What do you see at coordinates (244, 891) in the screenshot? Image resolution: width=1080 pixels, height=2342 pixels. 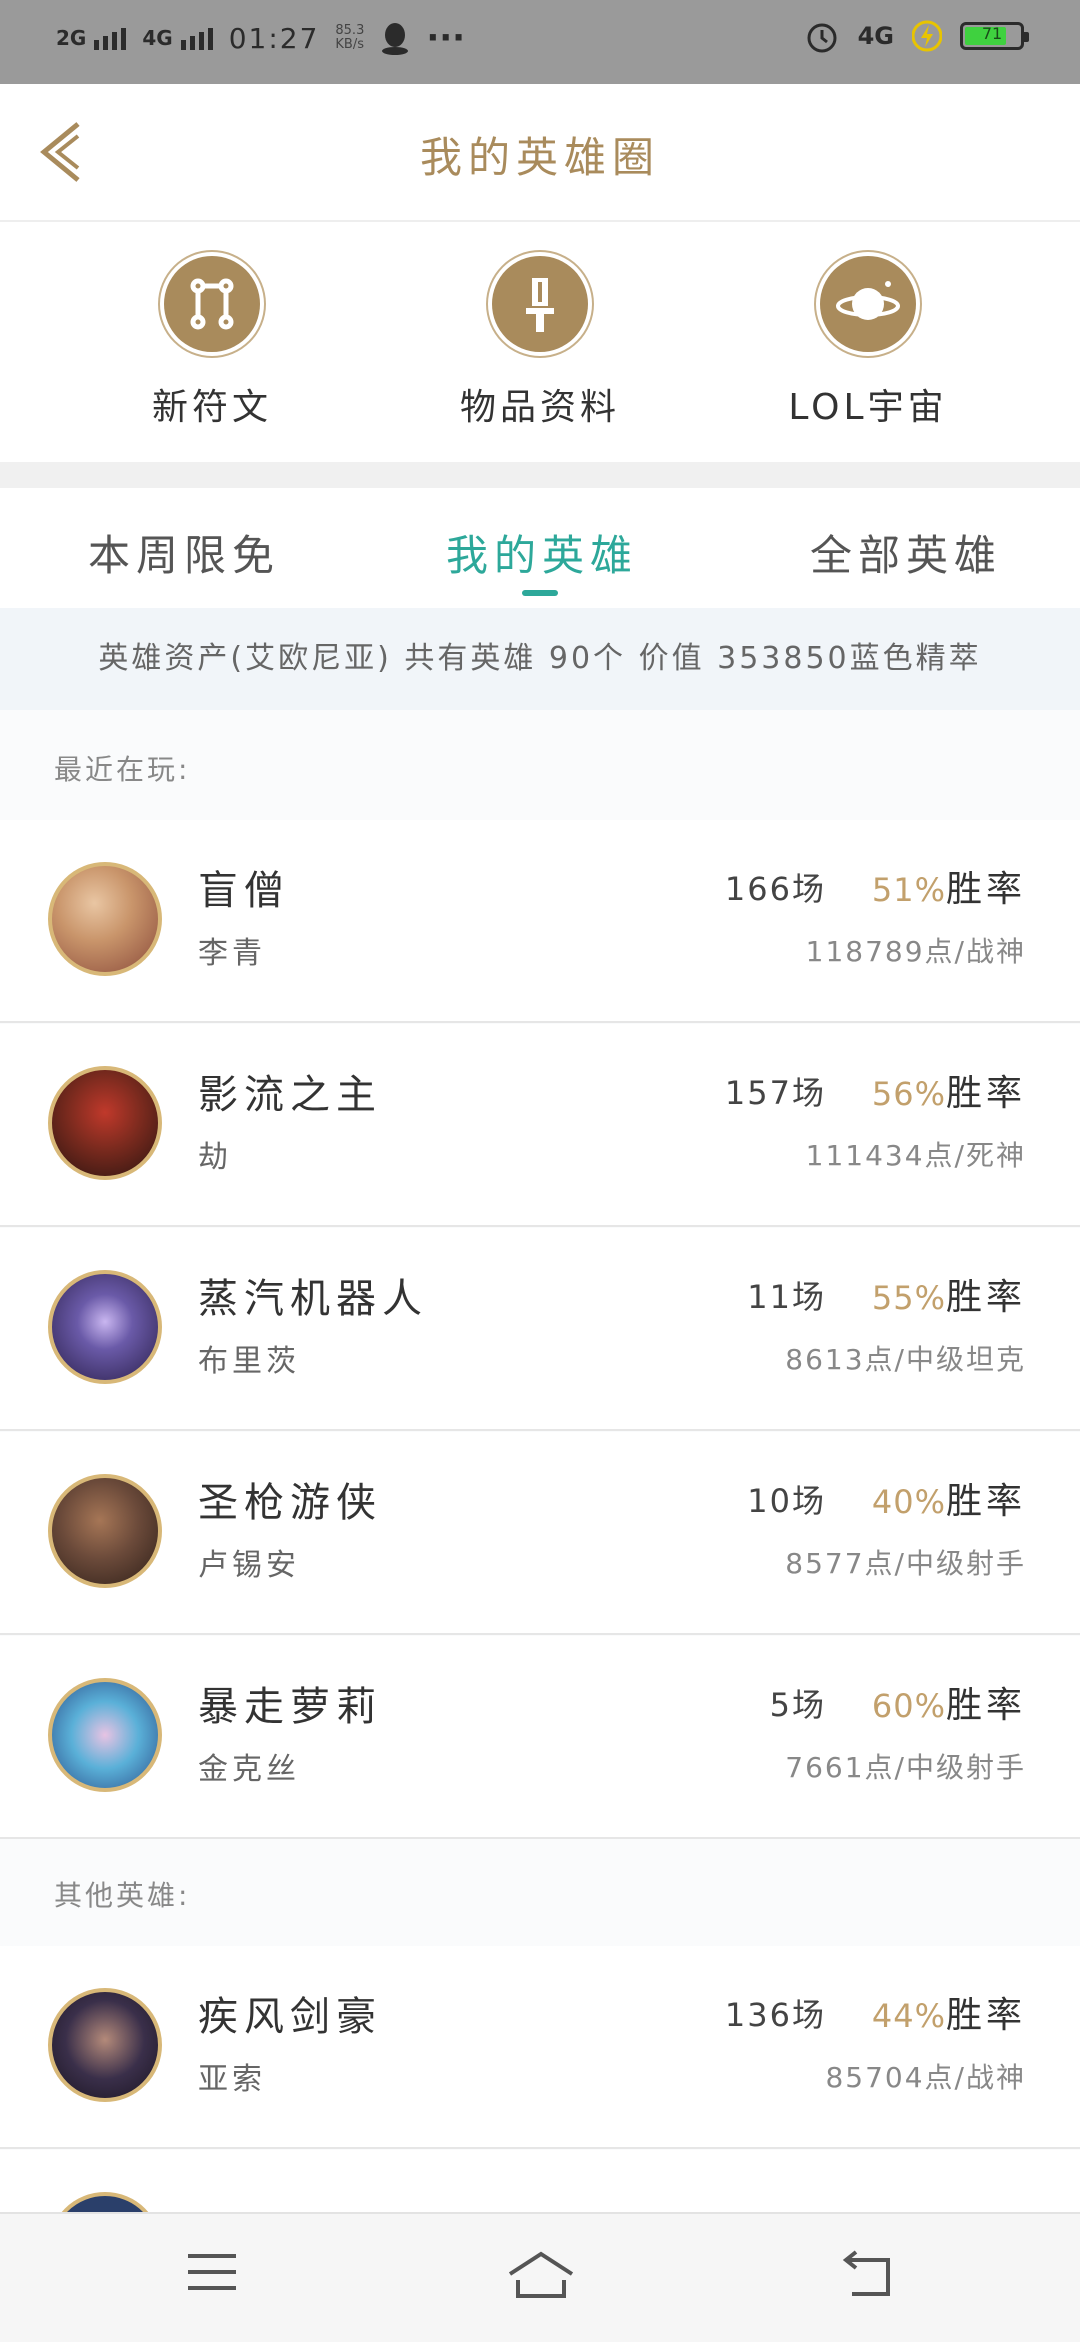 I see `hero-title: 盲僧` at bounding box center [244, 891].